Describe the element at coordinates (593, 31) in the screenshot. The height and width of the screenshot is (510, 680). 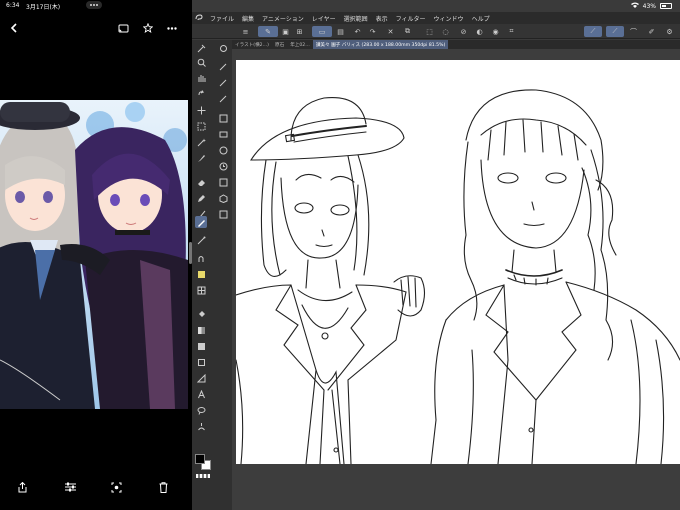
I see `ruler-snap-icon: ⟋` at that location.